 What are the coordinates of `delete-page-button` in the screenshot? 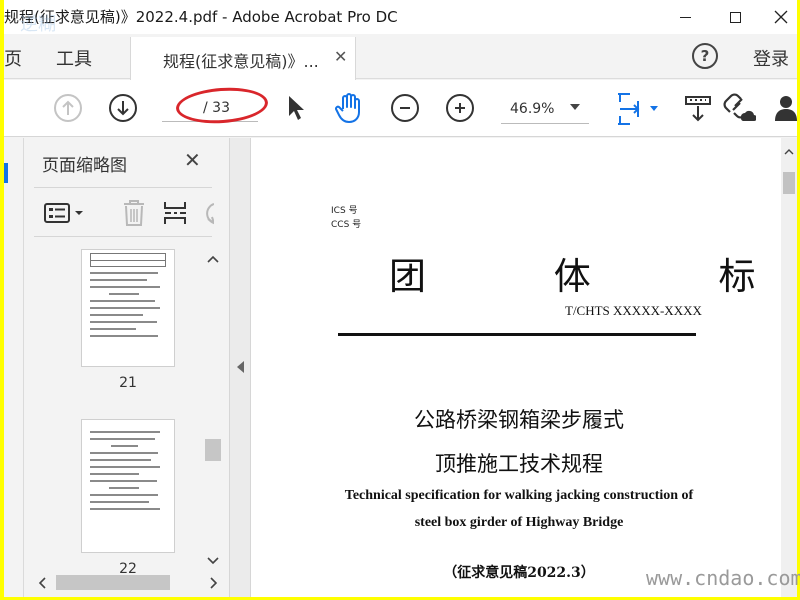 It's located at (134, 215).